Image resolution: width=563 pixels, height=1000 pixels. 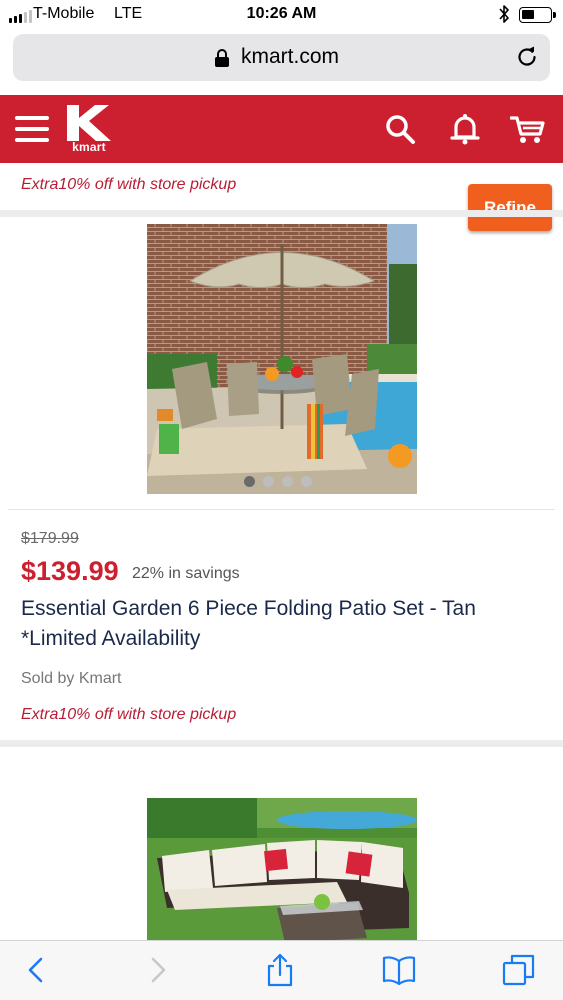 What do you see at coordinates (537, 15) in the screenshot?
I see `battery-icon` at bounding box center [537, 15].